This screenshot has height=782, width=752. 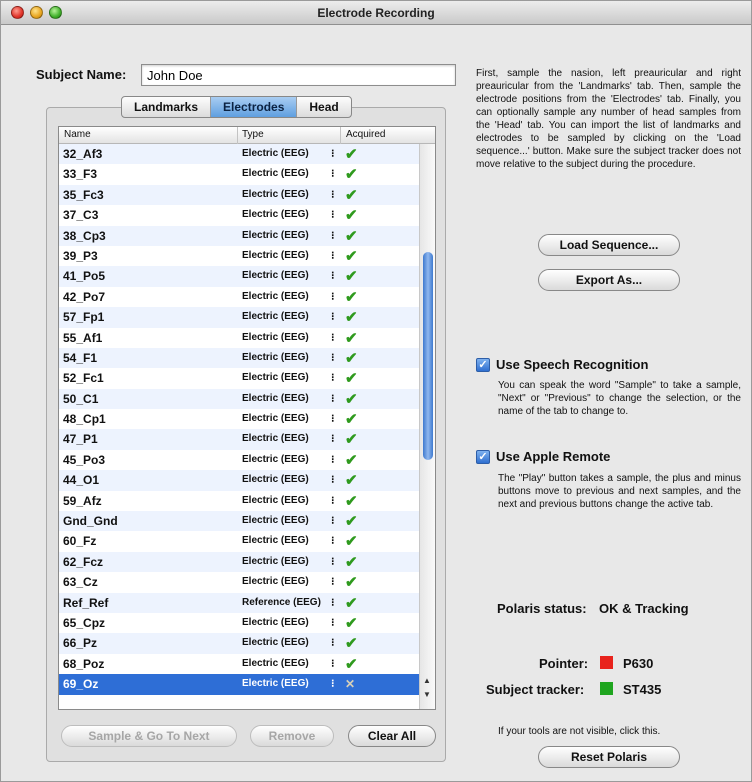 What do you see at coordinates (239, 317) in the screenshot?
I see `table-row: 57_Fp1 Electric (EEG) ⁝ ✔` at bounding box center [239, 317].